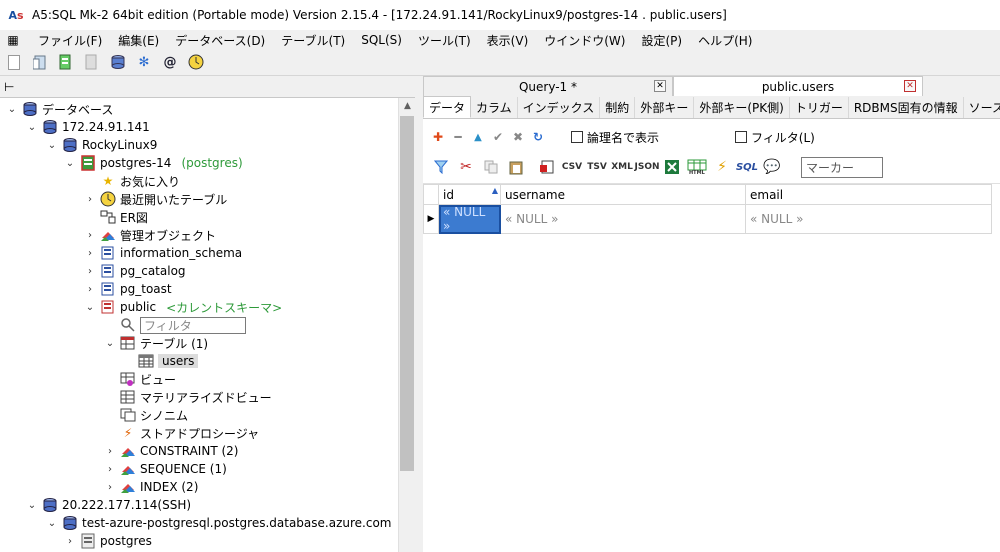  Describe the element at coordinates (772, 167) in the screenshot. I see `comment-icon: 💬` at that location.